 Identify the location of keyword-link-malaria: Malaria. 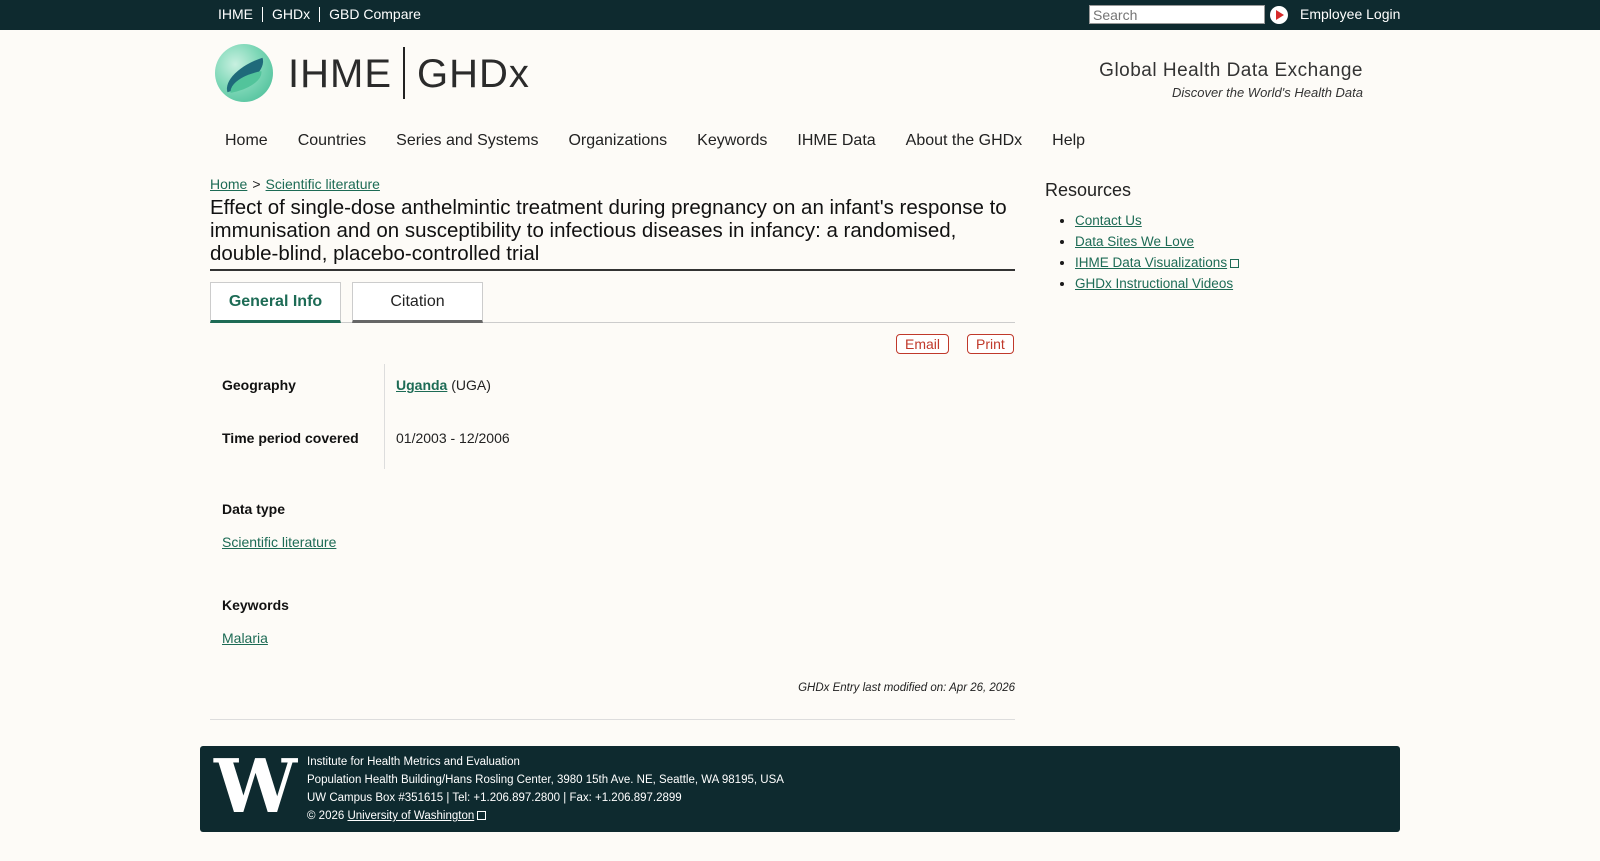
(245, 638).